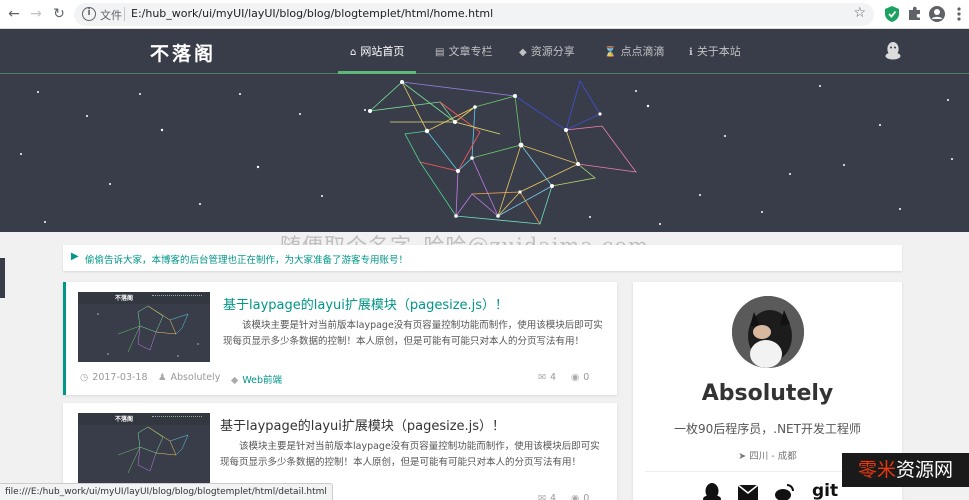 The image size is (969, 500). I want to click on reload-icon: ↻, so click(59, 14).